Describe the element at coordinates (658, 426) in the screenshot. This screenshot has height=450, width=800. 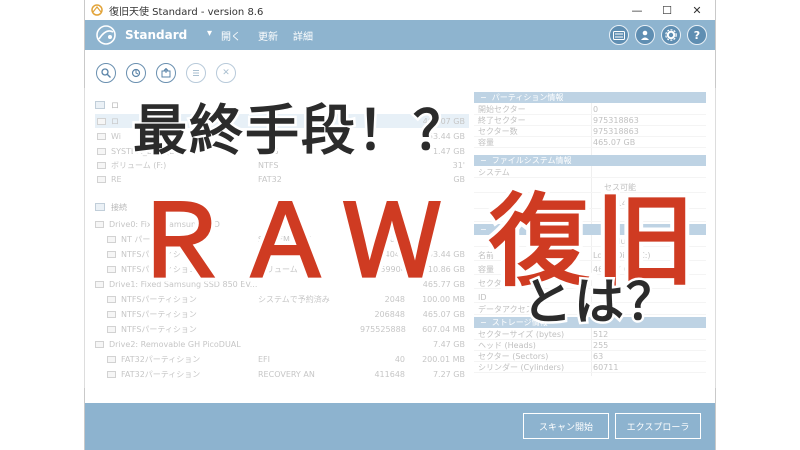
I see `explorer-button: エクスプローラ` at that location.